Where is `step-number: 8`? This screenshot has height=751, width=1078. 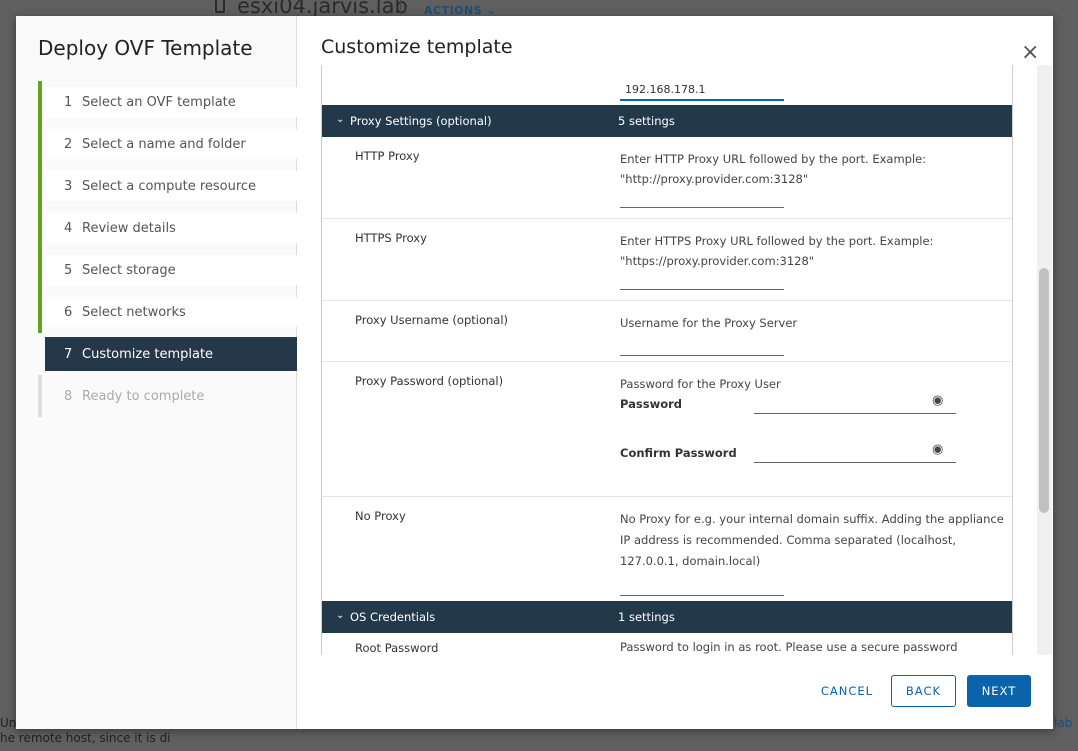
step-number: 8 is located at coordinates (68, 396).